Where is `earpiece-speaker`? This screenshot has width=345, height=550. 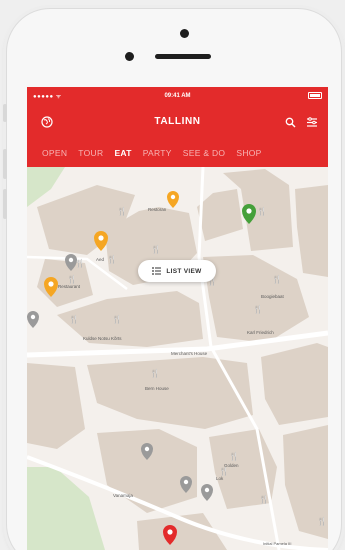
earpiece-speaker is located at coordinates (183, 56).